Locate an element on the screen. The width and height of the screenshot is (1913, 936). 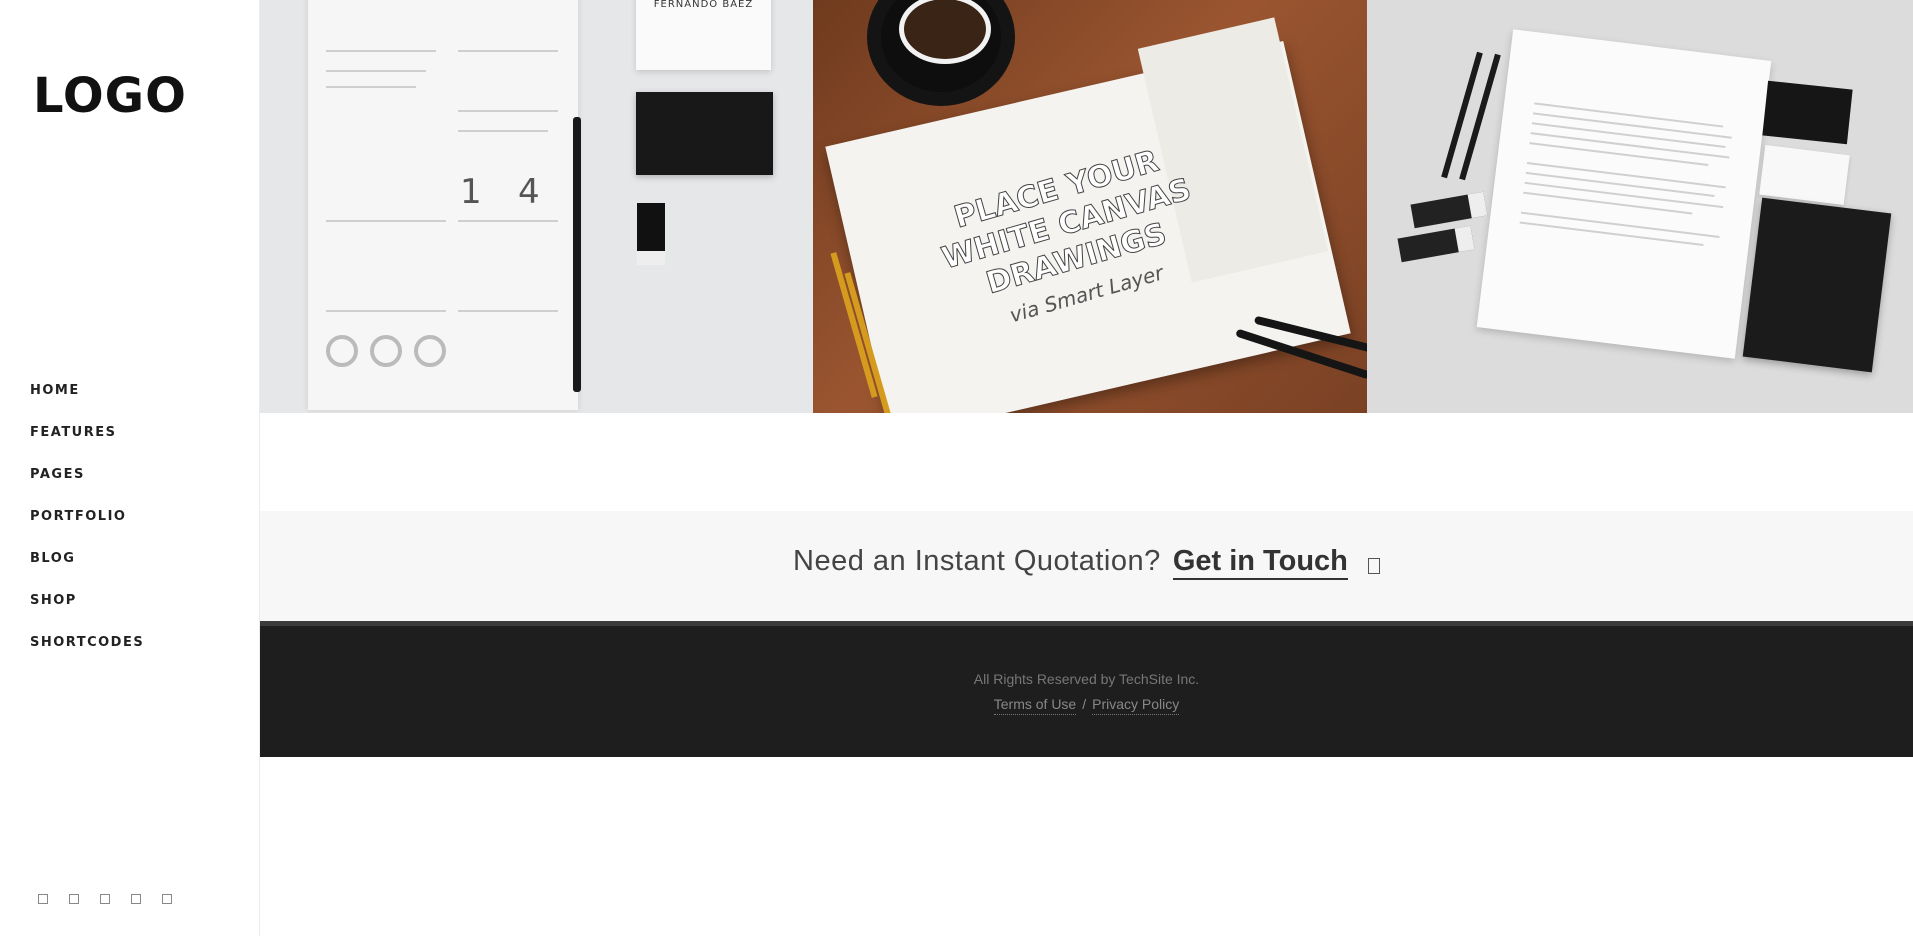
letterhead-graphic is located at coordinates (1624, 194).